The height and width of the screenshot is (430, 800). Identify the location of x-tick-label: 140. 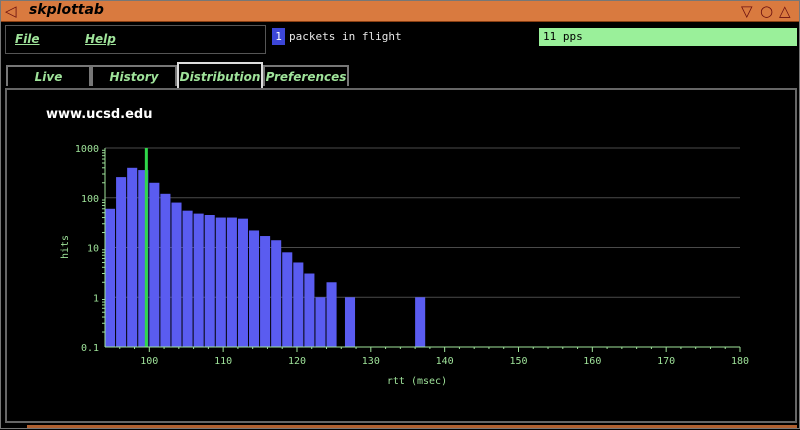
(445, 361).